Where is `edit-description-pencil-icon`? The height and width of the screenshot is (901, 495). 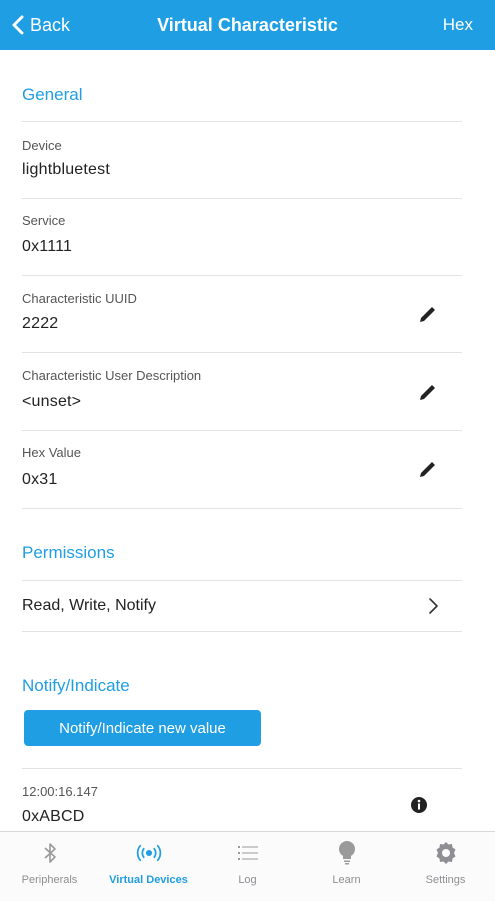
edit-description-pencil-icon is located at coordinates (428, 392).